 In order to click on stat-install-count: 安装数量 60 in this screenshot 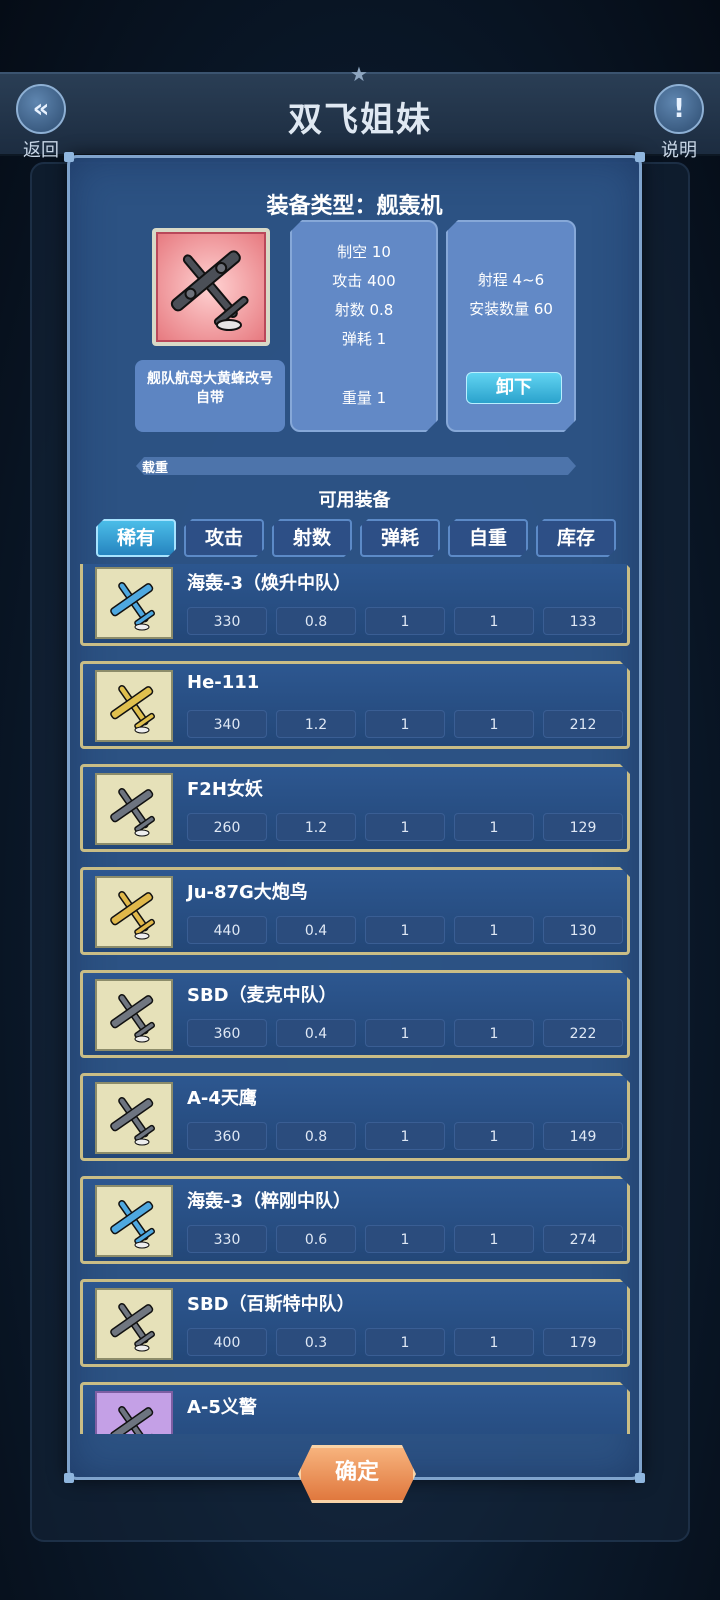, I will do `click(511, 309)`.